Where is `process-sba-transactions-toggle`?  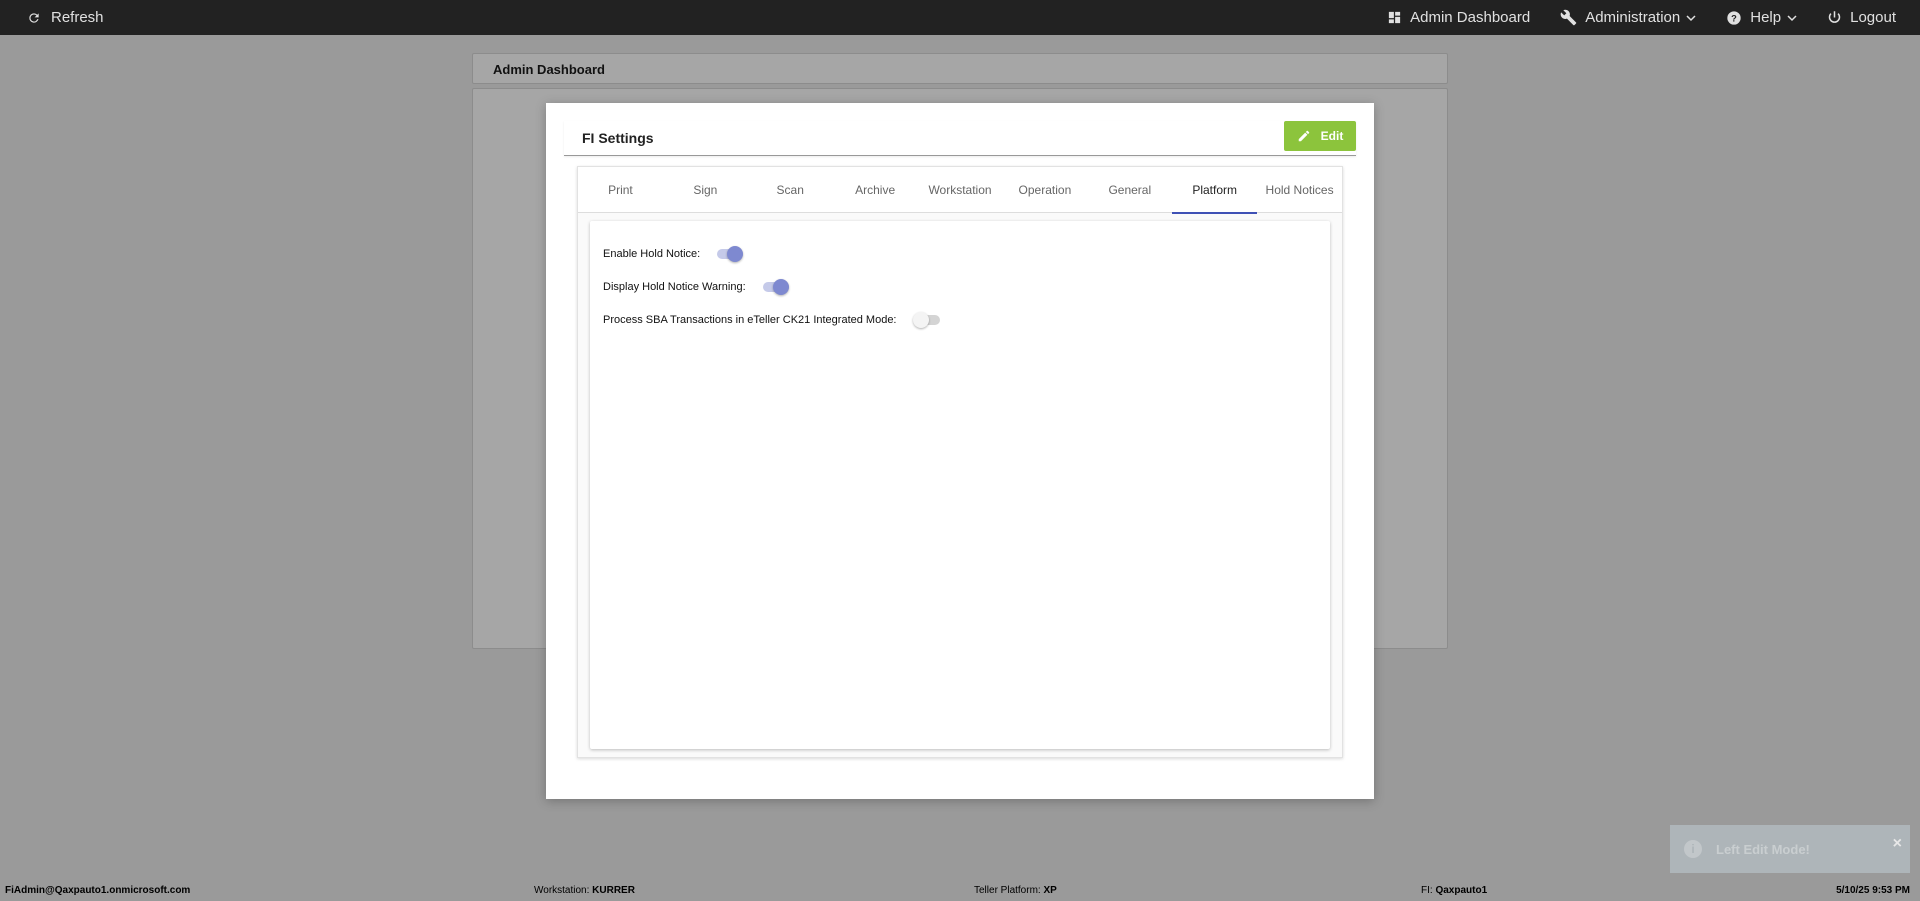 process-sba-transactions-toggle is located at coordinates (926, 320).